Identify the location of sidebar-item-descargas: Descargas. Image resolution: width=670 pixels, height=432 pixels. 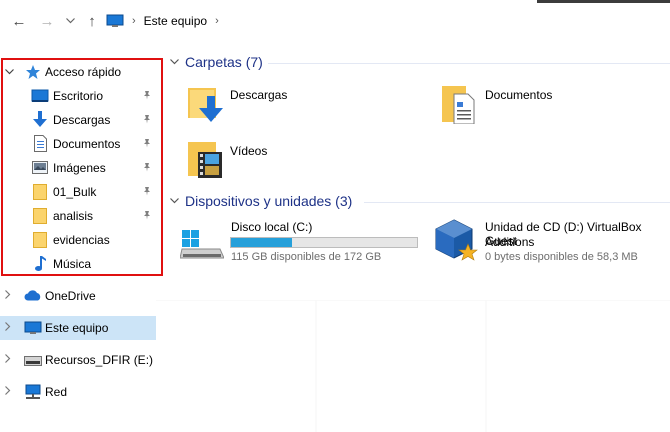
(78, 120).